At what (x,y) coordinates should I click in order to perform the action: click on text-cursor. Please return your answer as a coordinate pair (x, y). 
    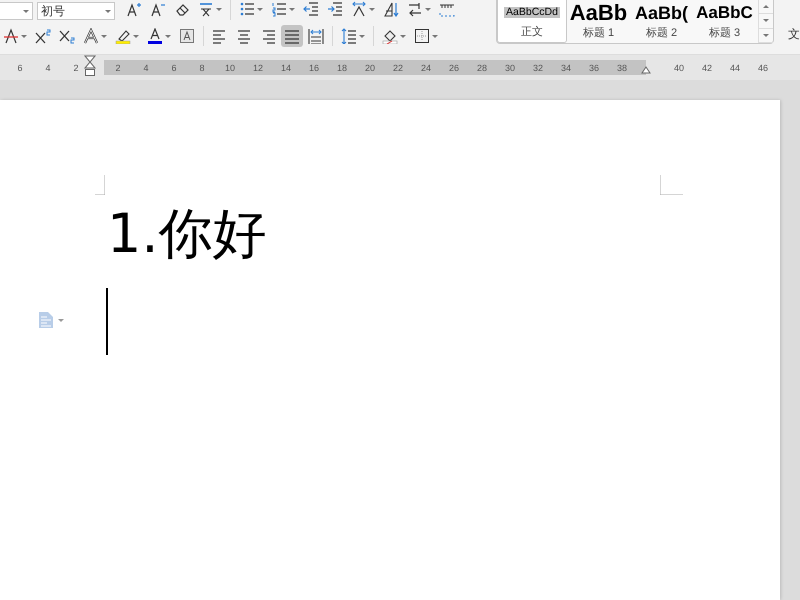
    Looking at the image, I should click on (107, 321).